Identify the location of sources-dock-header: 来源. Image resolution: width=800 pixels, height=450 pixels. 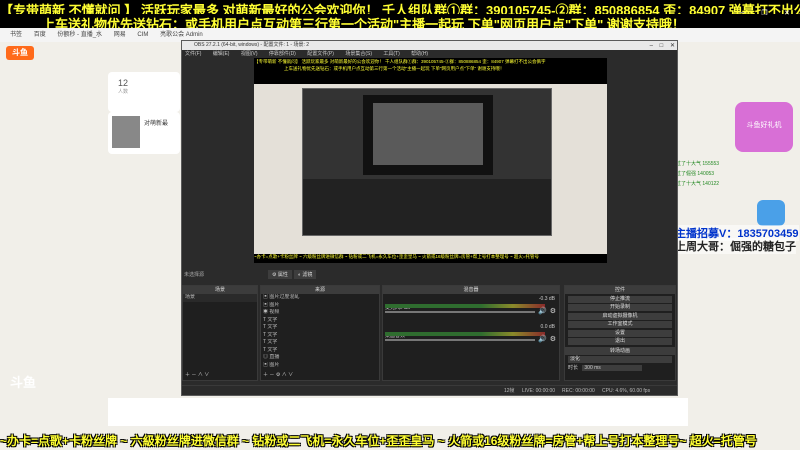
(320, 290).